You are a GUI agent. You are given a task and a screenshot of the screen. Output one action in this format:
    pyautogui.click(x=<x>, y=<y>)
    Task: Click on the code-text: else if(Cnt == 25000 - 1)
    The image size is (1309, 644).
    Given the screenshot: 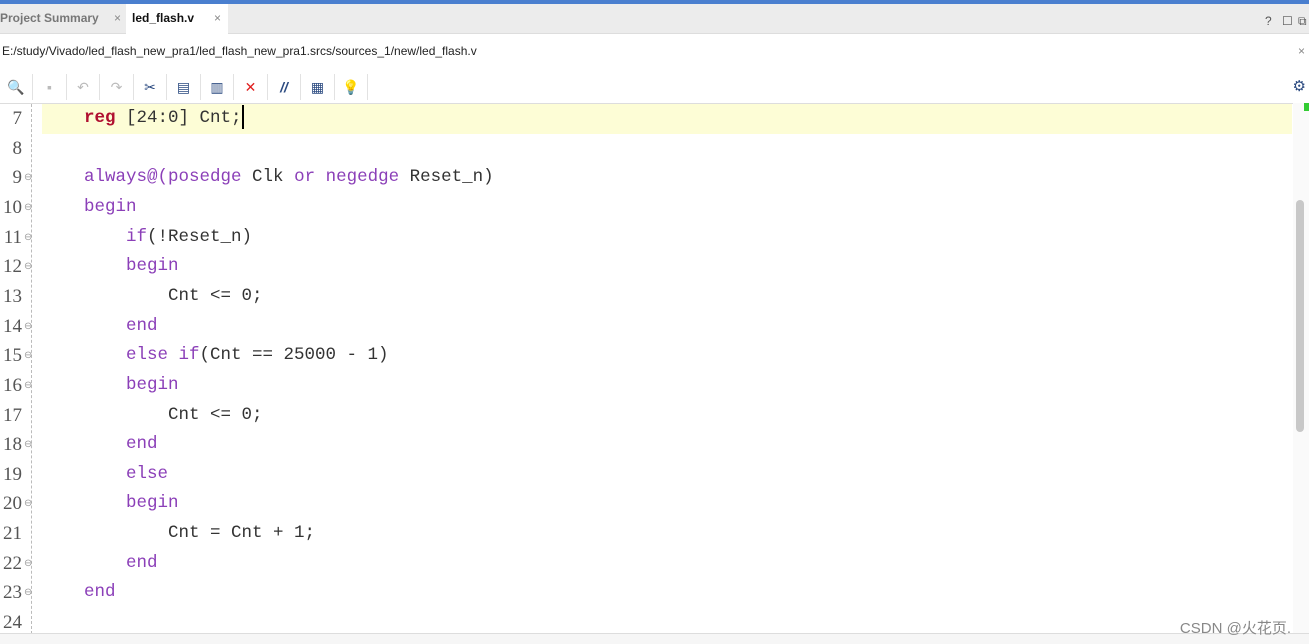 What is the action you would take?
    pyautogui.click(x=215, y=356)
    